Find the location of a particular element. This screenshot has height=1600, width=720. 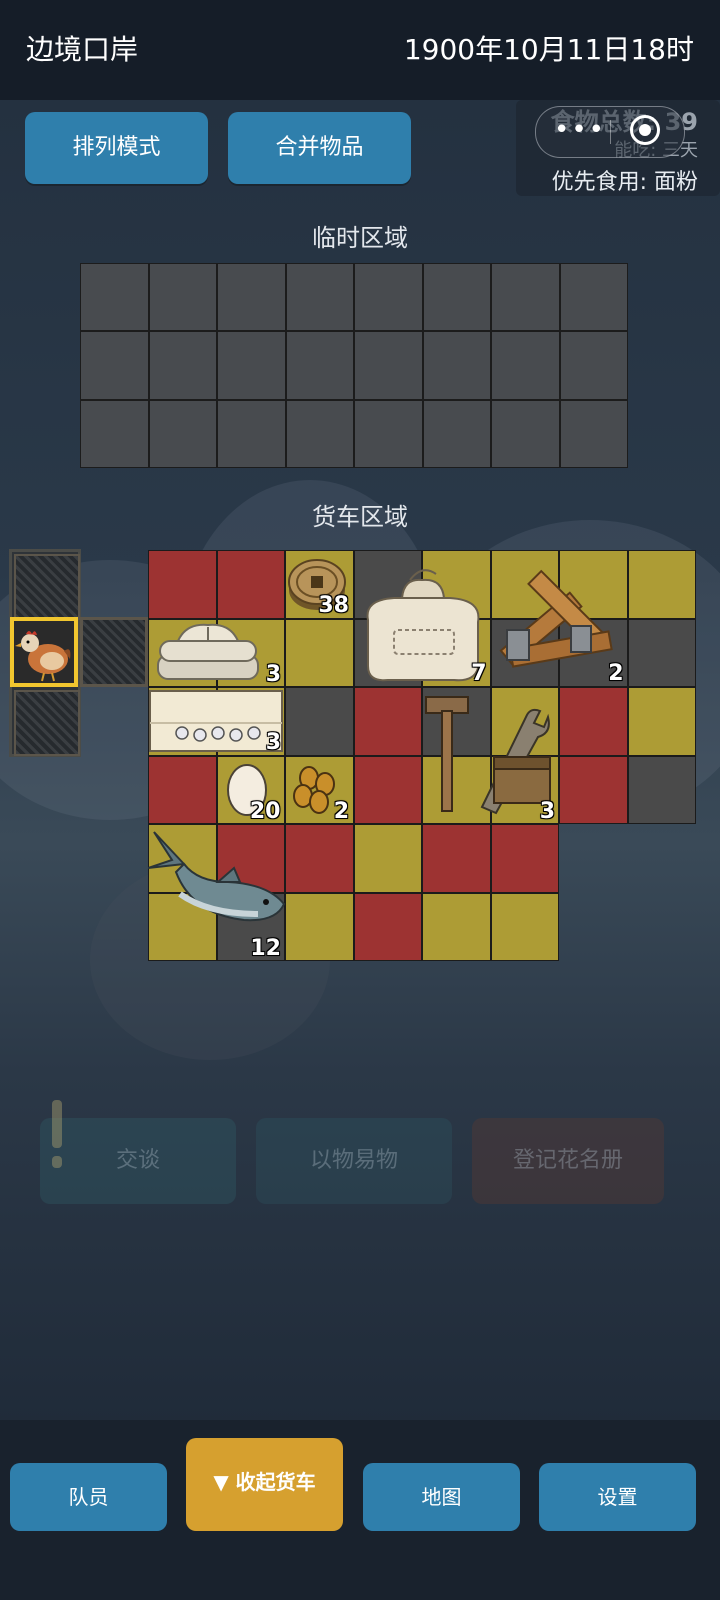

wood-planks-count: 2 is located at coordinates (616, 673).